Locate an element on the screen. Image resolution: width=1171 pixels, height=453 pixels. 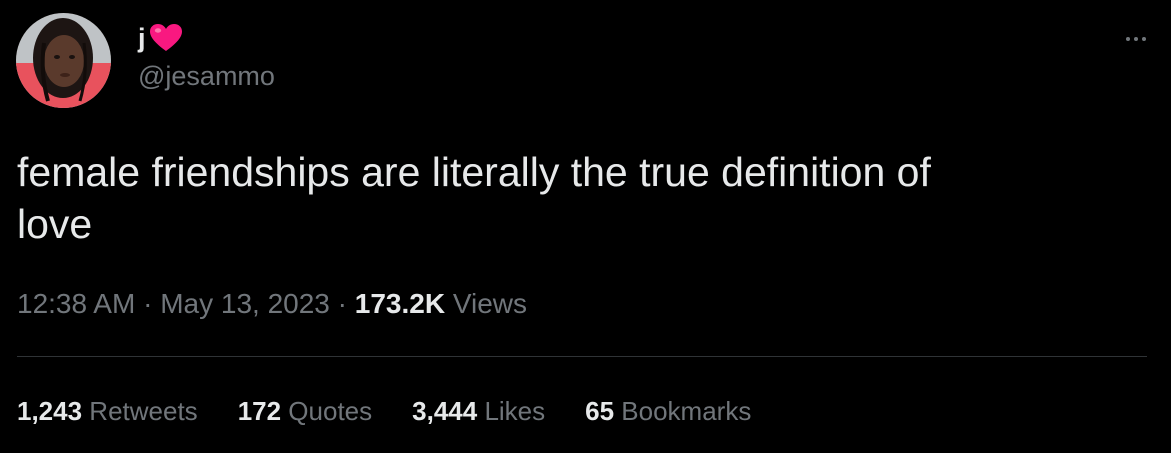
author-handle: @jesammo is located at coordinates (206, 76).